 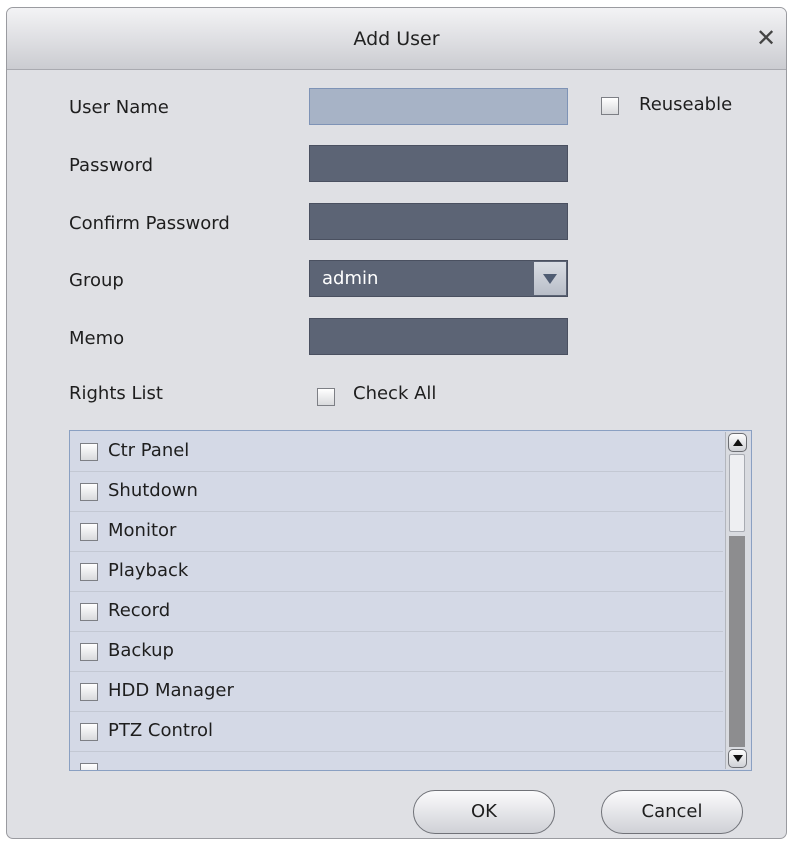 What do you see at coordinates (141, 650) in the screenshot?
I see `right-label: Backup` at bounding box center [141, 650].